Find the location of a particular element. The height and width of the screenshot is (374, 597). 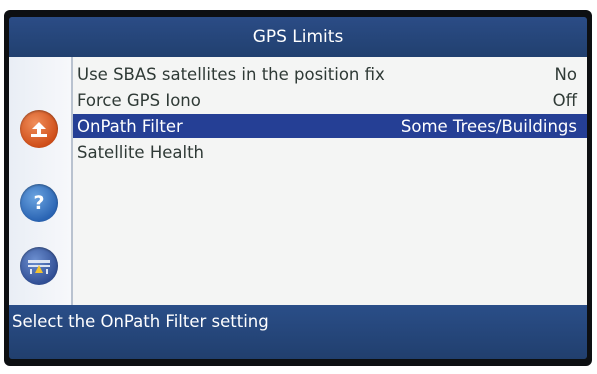

help-glyph: ? is located at coordinates (39, 203).